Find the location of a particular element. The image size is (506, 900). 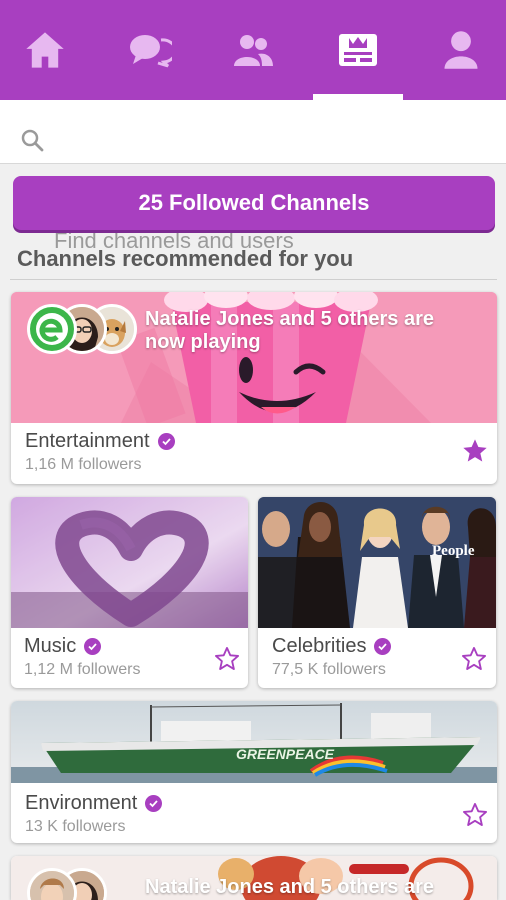

search-icon is located at coordinates (32, 140).